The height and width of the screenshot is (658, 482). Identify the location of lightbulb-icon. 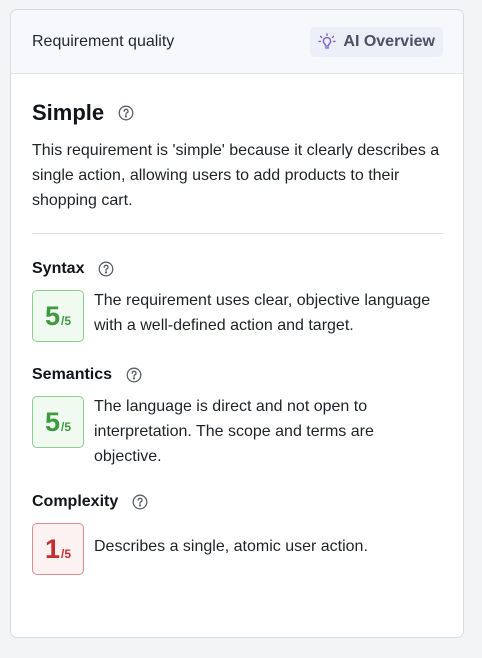
(327, 41).